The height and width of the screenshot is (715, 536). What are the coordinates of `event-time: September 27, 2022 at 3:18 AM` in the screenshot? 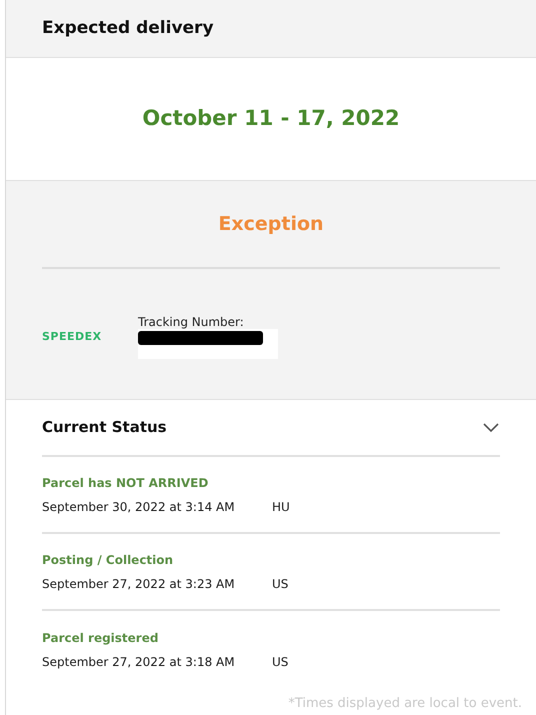 It's located at (139, 662).